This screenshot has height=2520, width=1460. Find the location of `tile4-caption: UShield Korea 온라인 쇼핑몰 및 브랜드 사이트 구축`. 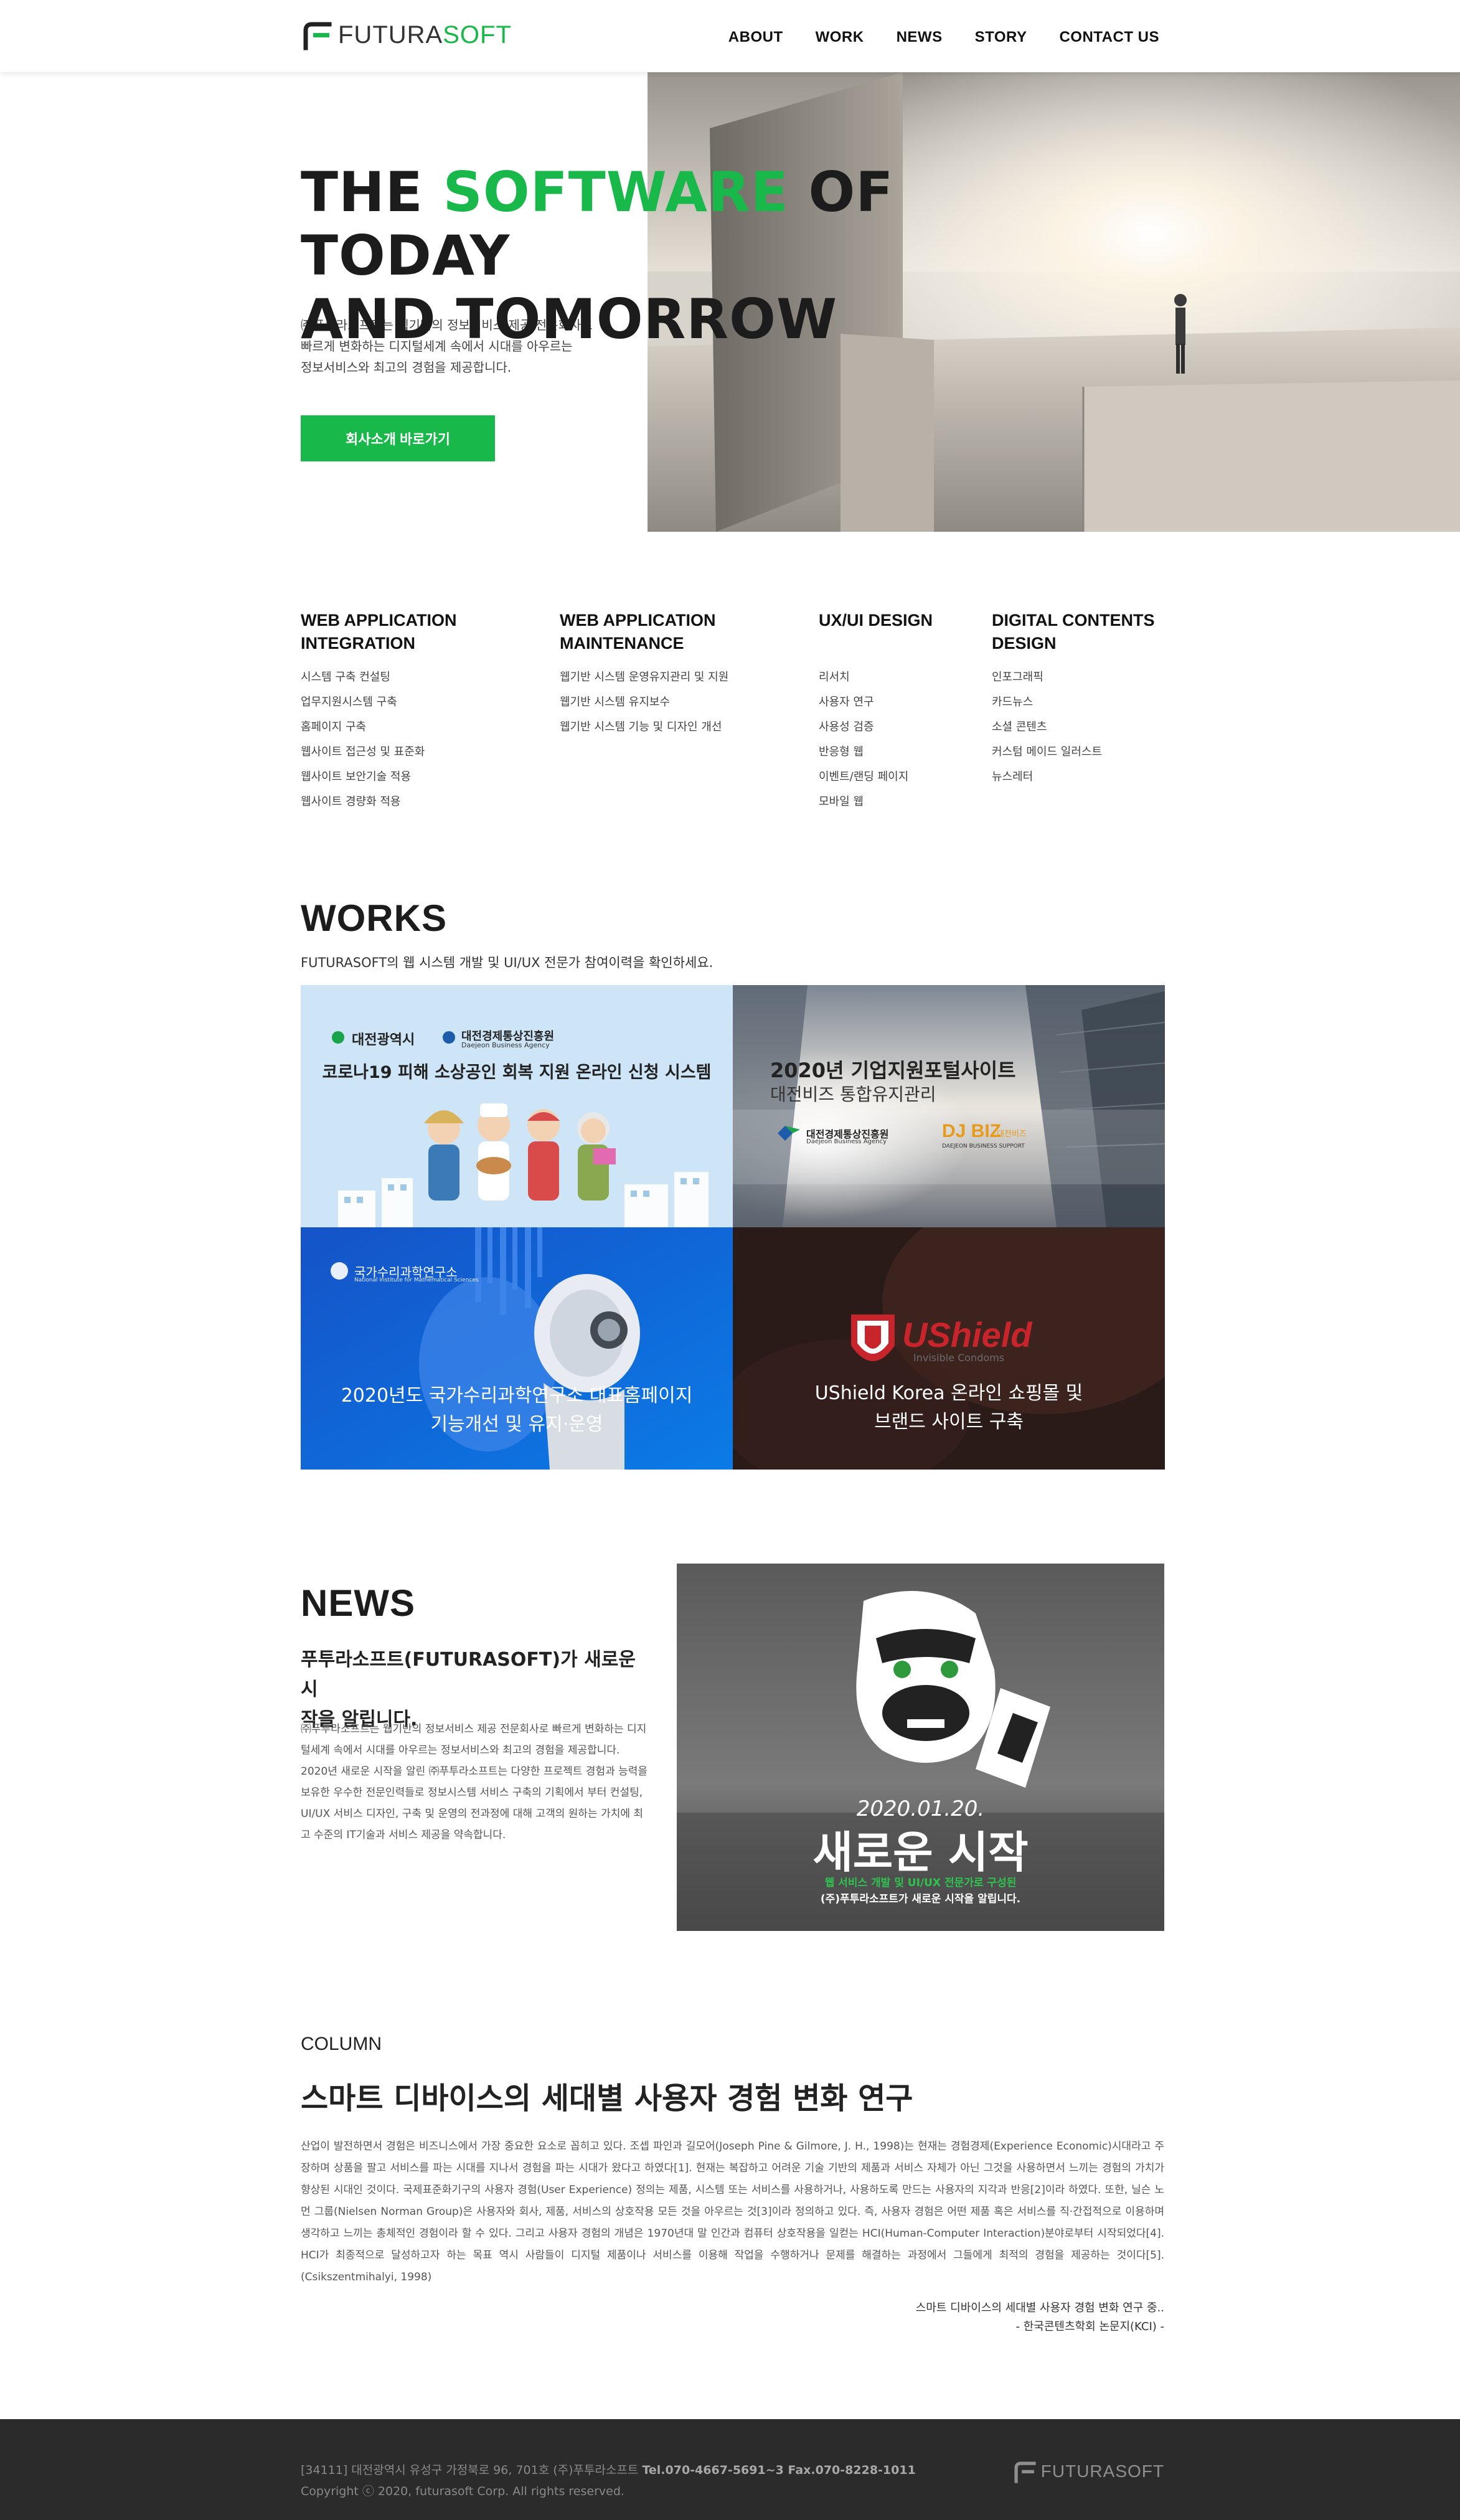

tile4-caption: UShield Korea 온라인 쇼핑몰 및 브랜드 사이트 구축 is located at coordinates (949, 1408).